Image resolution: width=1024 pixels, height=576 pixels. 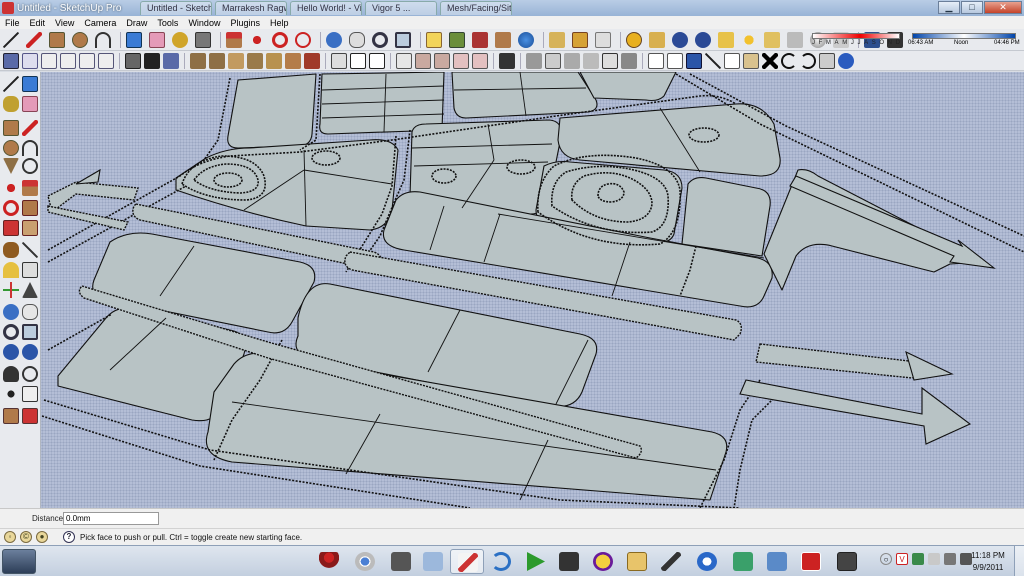 I want to click on solid-trim-icon, so click(x=442, y=60).